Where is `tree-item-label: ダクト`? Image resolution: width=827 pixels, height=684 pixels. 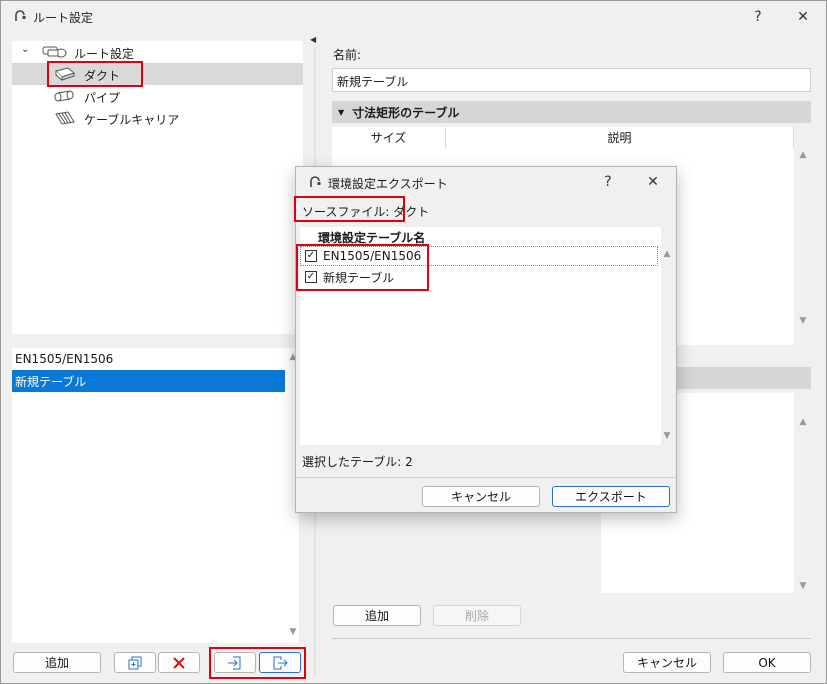 tree-item-label: ダクト is located at coordinates (102, 76).